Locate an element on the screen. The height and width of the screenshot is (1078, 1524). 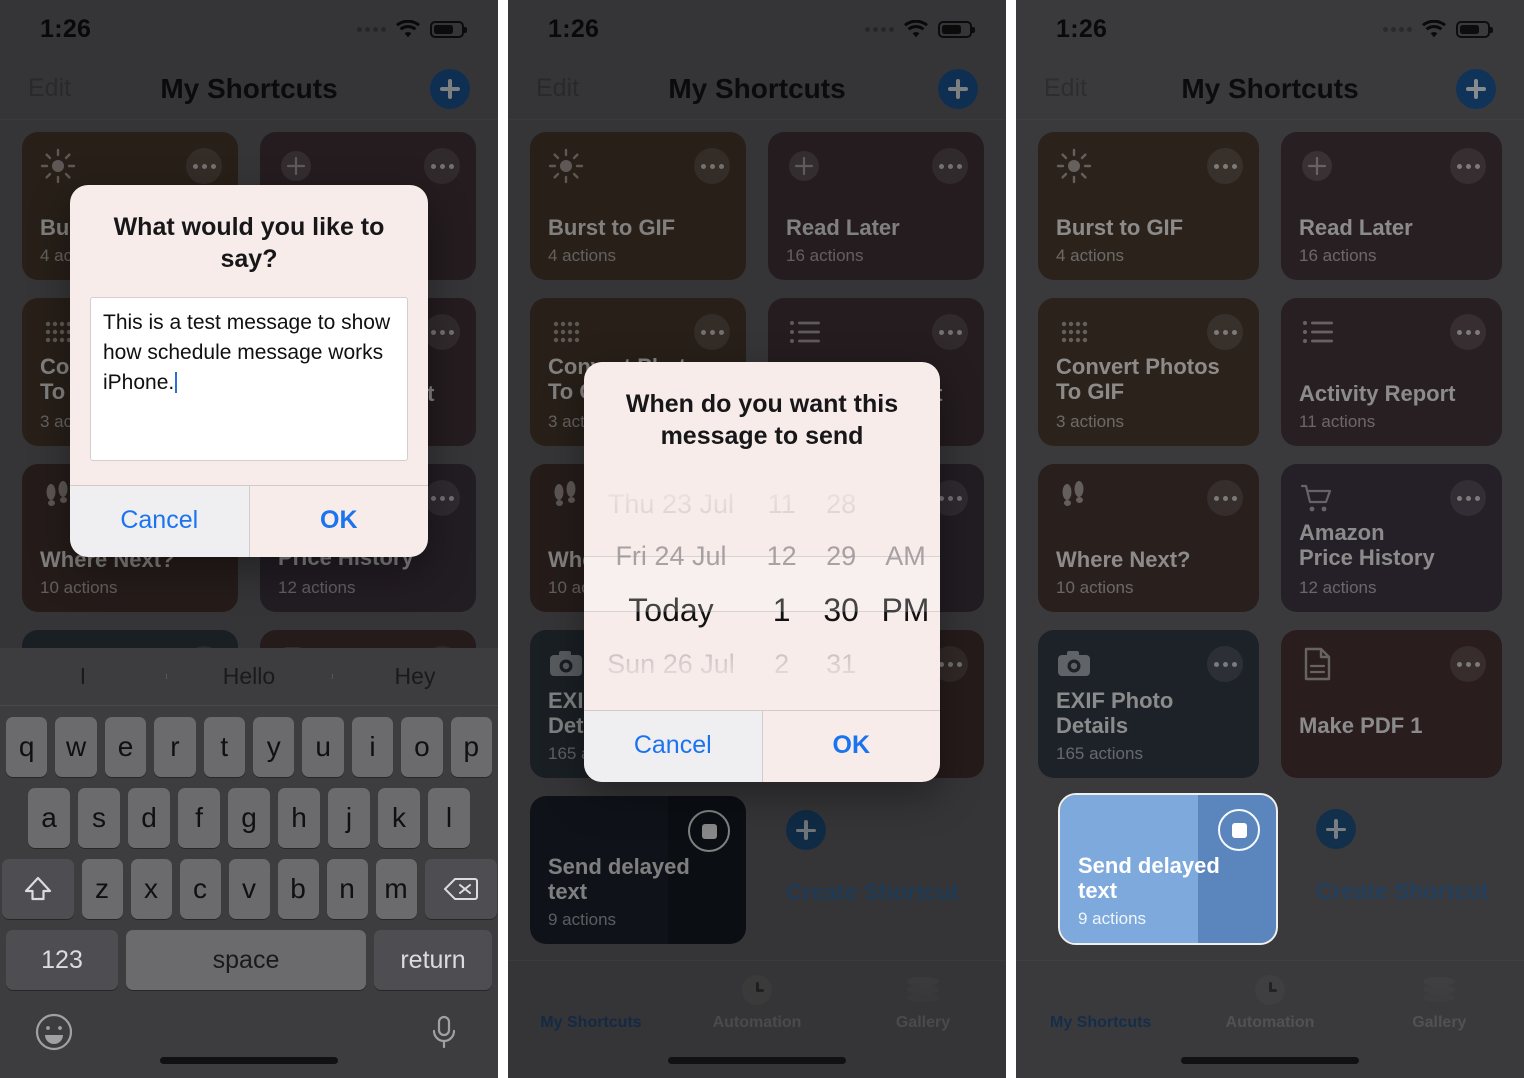
key-a: a is located at coordinates (49, 818).